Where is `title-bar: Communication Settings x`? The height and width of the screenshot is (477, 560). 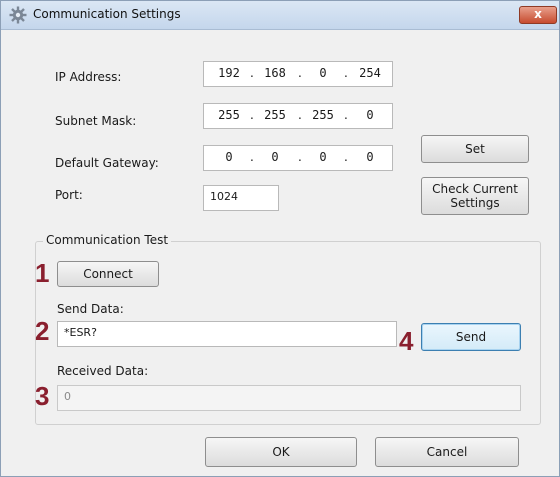
title-bar: Communication Settings x is located at coordinates (280, 15).